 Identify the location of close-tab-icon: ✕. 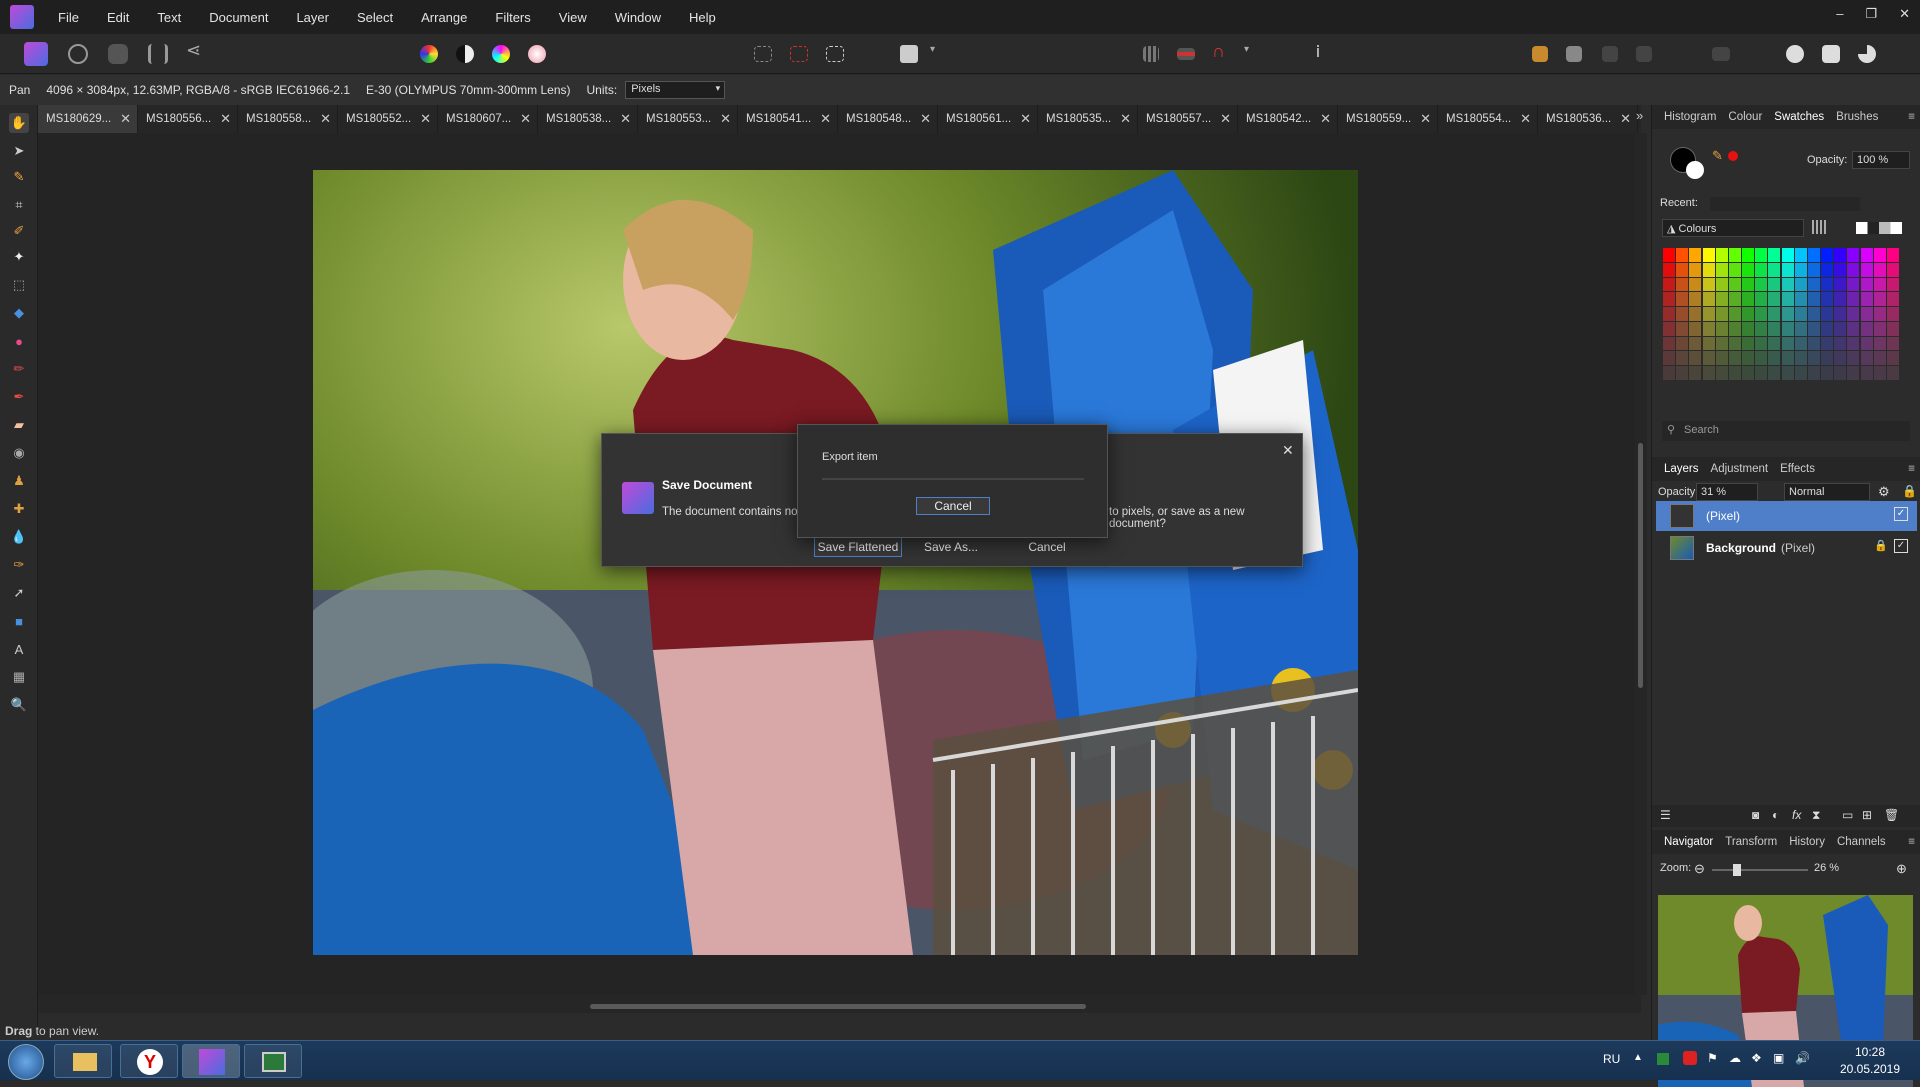
(725, 119).